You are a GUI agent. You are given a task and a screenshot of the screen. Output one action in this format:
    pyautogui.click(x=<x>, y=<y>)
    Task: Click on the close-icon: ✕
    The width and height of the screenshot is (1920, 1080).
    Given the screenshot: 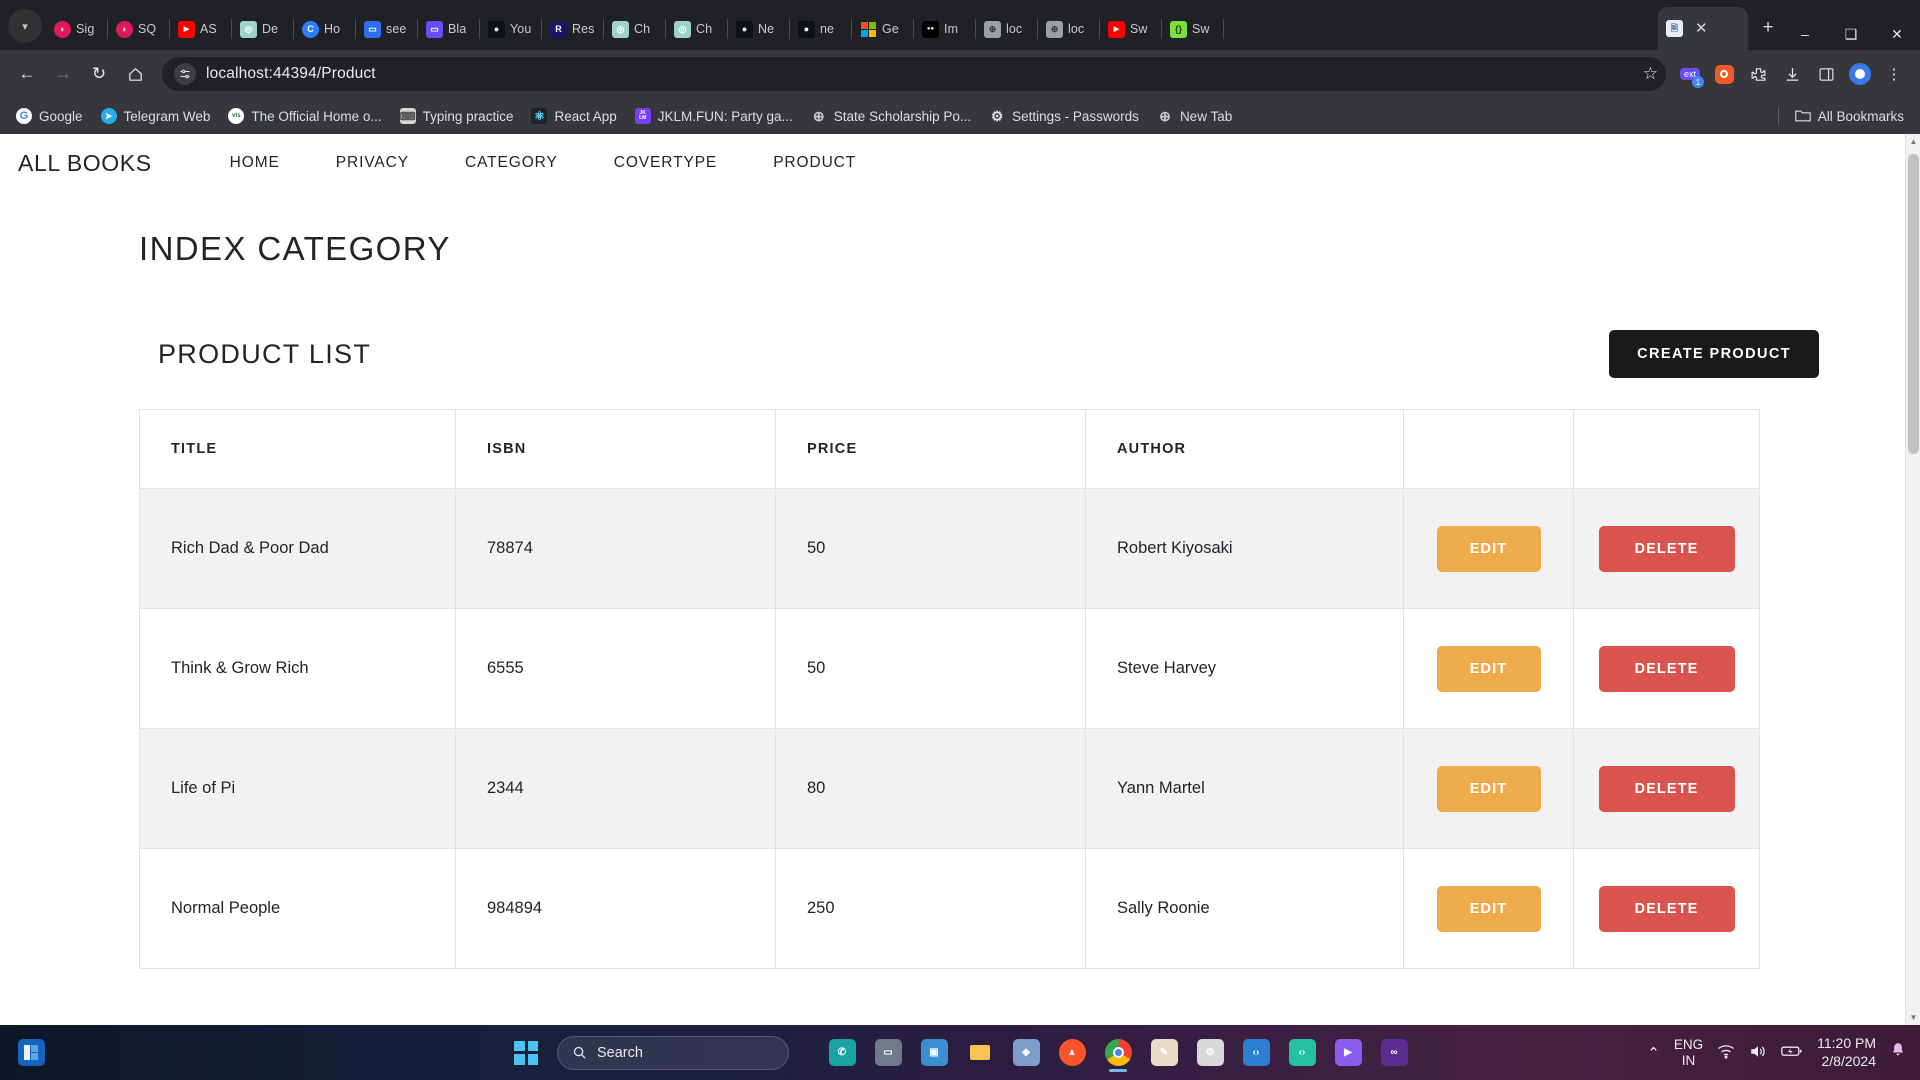 What is the action you would take?
    pyautogui.click(x=1701, y=28)
    